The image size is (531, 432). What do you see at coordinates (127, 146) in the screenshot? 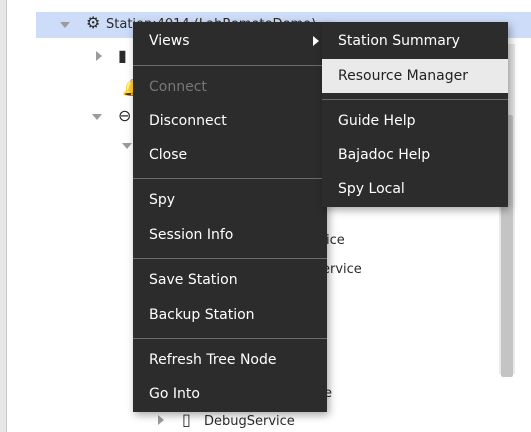
I see `expand-toggle-services` at bounding box center [127, 146].